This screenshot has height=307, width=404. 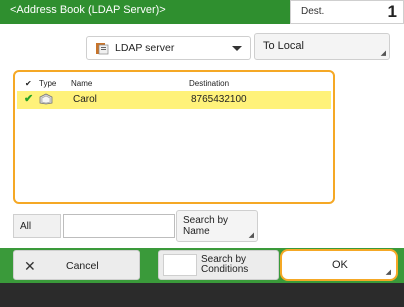 I want to click on search-by-name-label: Search by Name, so click(x=206, y=226).